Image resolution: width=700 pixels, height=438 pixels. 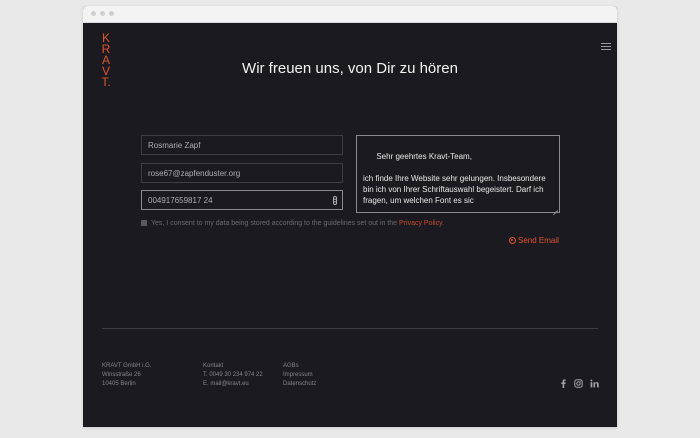 What do you see at coordinates (350, 68) in the screenshot?
I see `page-title: Wir freuen uns, von Dir zu hören` at bounding box center [350, 68].